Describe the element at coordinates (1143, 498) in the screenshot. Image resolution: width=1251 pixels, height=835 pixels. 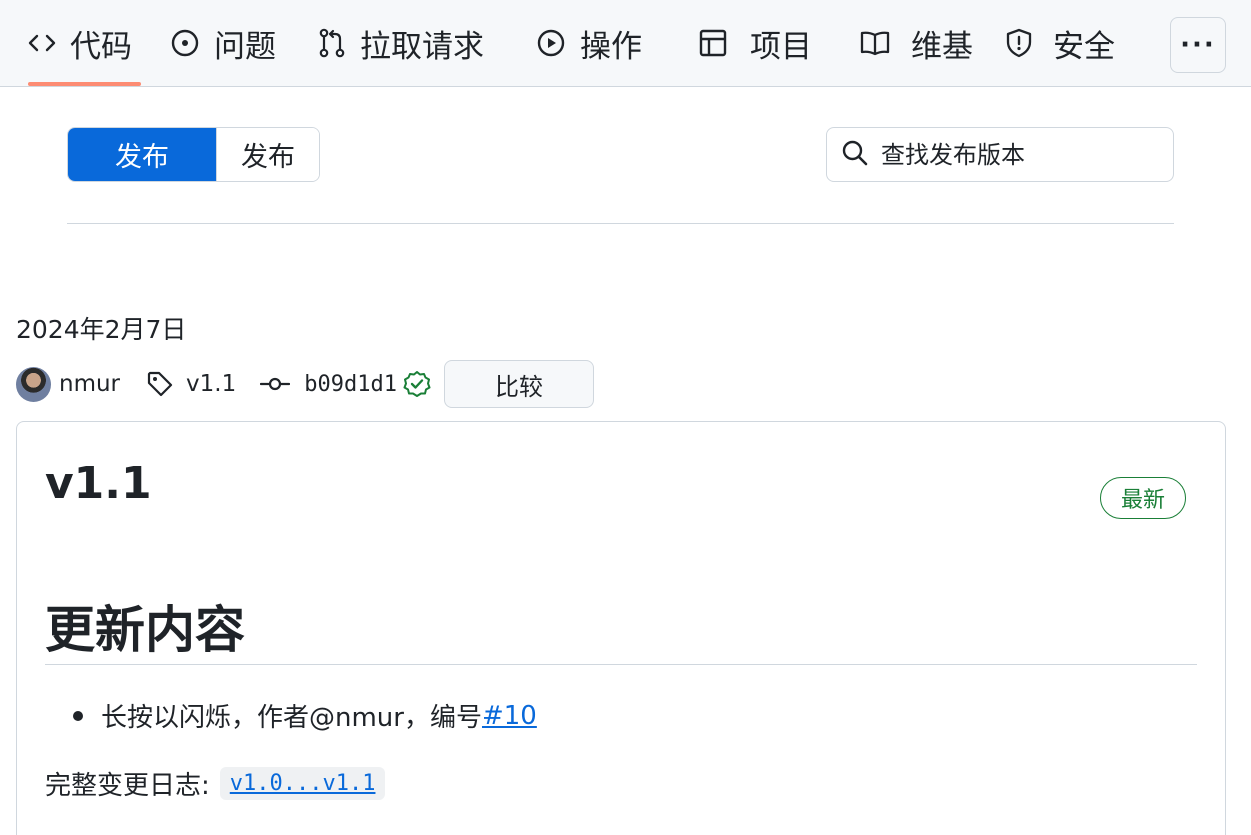
I see `latest-badge: 最新` at that location.